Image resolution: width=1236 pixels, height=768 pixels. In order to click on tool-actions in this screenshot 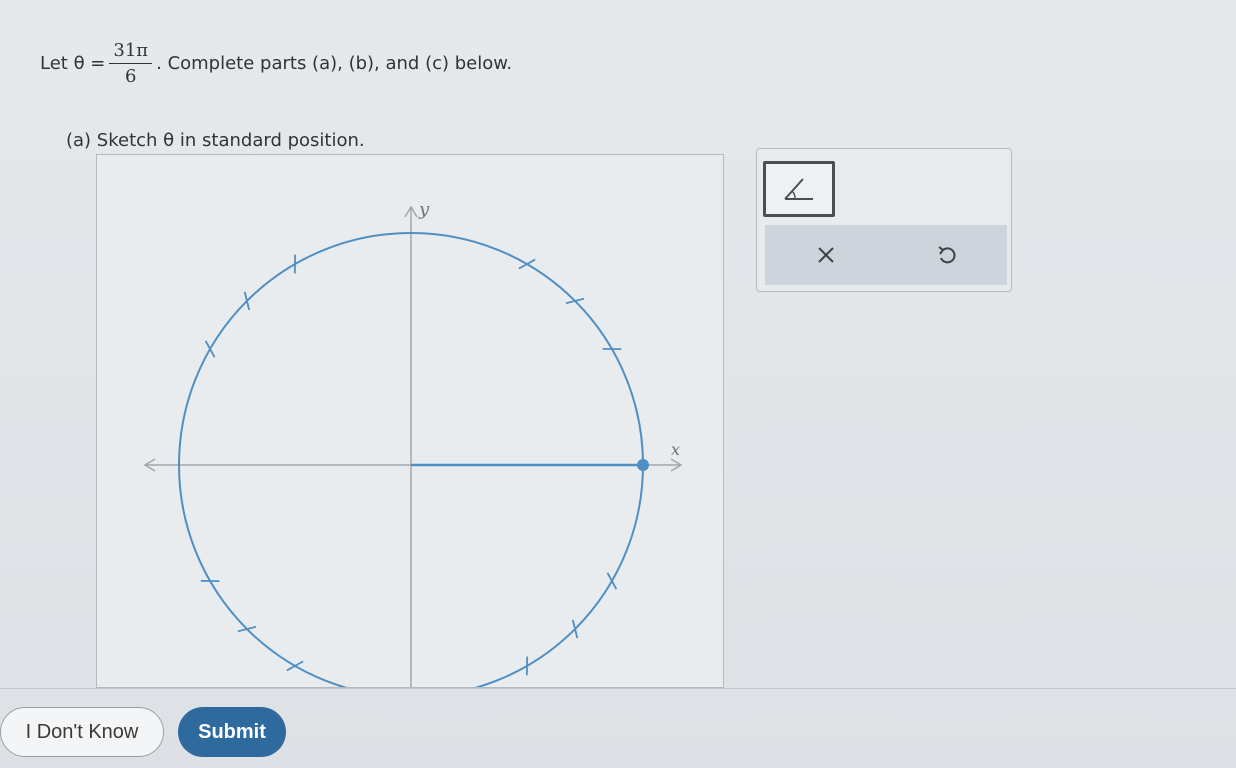, I will do `click(886, 255)`.